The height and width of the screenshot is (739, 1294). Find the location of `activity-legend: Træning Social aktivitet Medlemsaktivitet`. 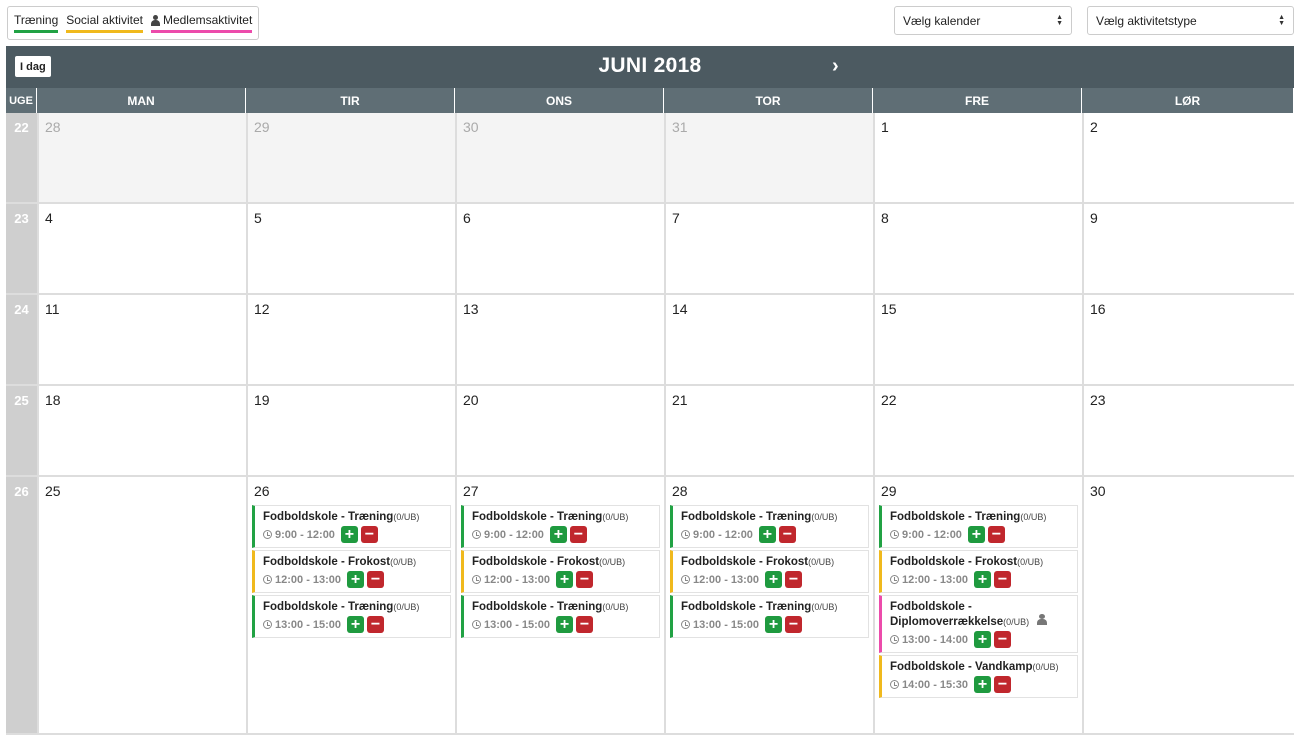

activity-legend: Træning Social aktivitet Medlemsaktivitet is located at coordinates (133, 23).